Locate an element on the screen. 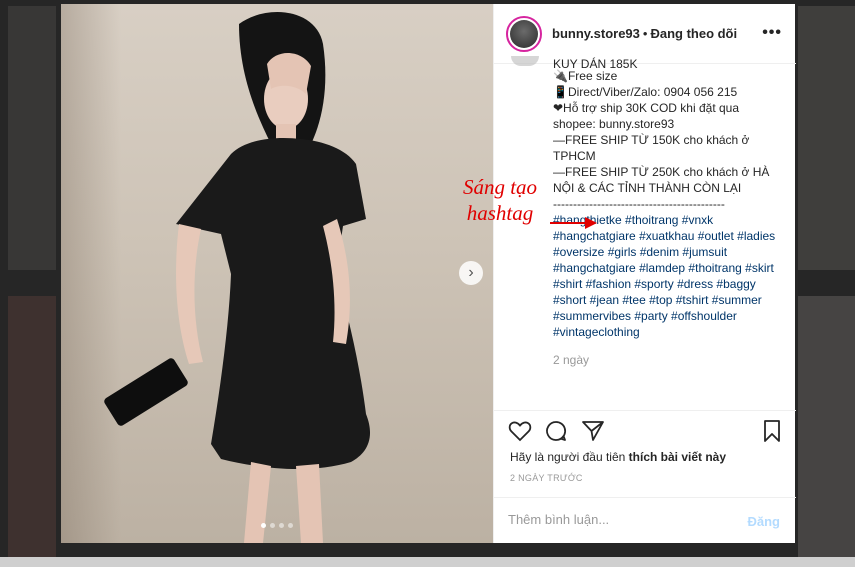  annotation-line: hashtag is located at coordinates (500, 213).